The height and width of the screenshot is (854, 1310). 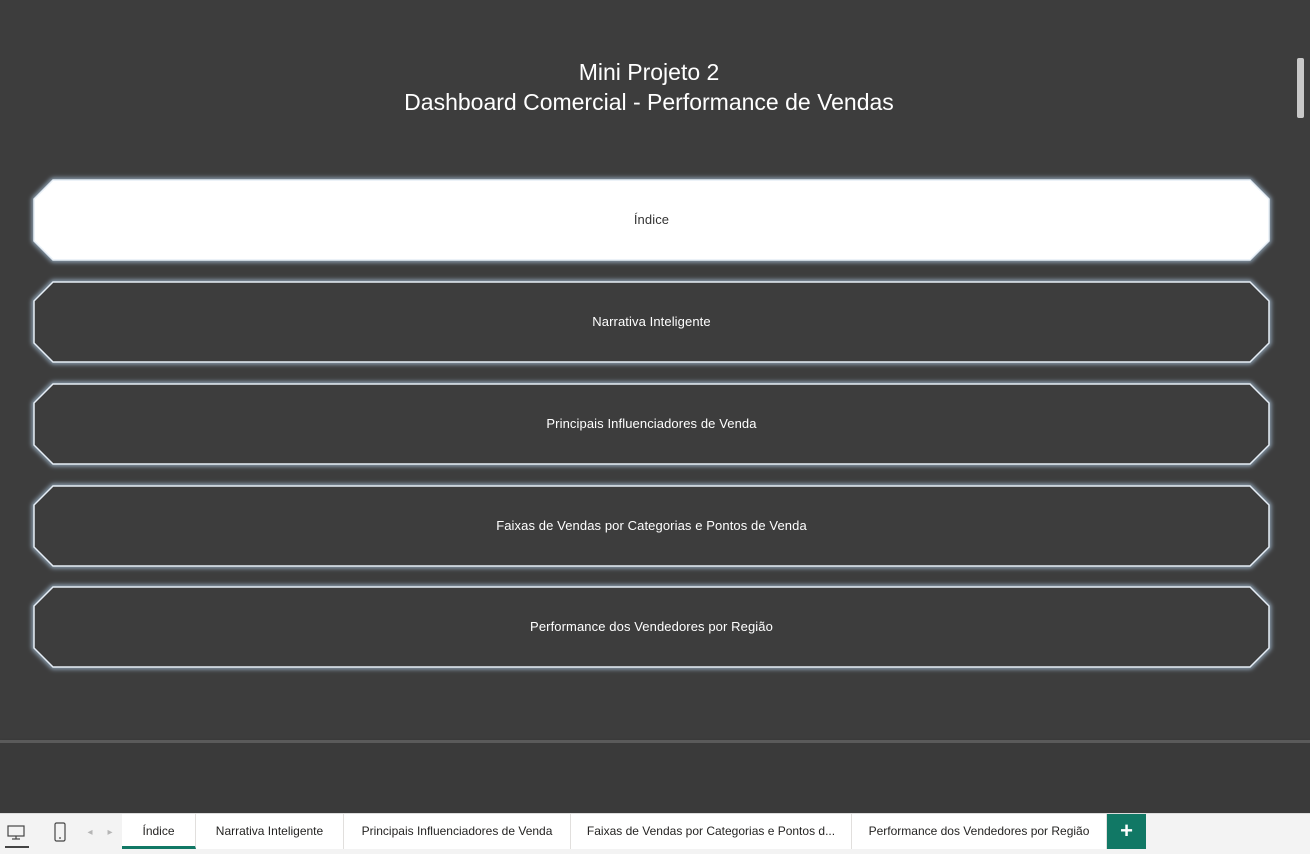 I want to click on nav-button-principais-influenciadores: Principais Influenciadores de Venda, so click(x=651, y=424).